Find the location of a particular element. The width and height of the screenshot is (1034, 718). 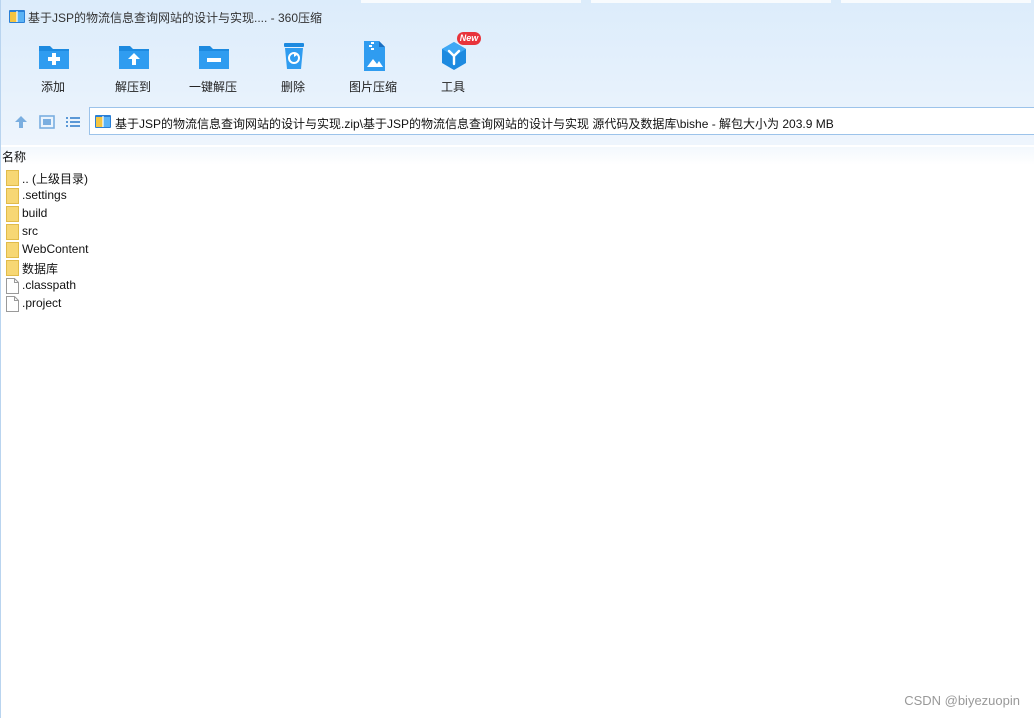

image-compress-icon is located at coordinates (374, 56).